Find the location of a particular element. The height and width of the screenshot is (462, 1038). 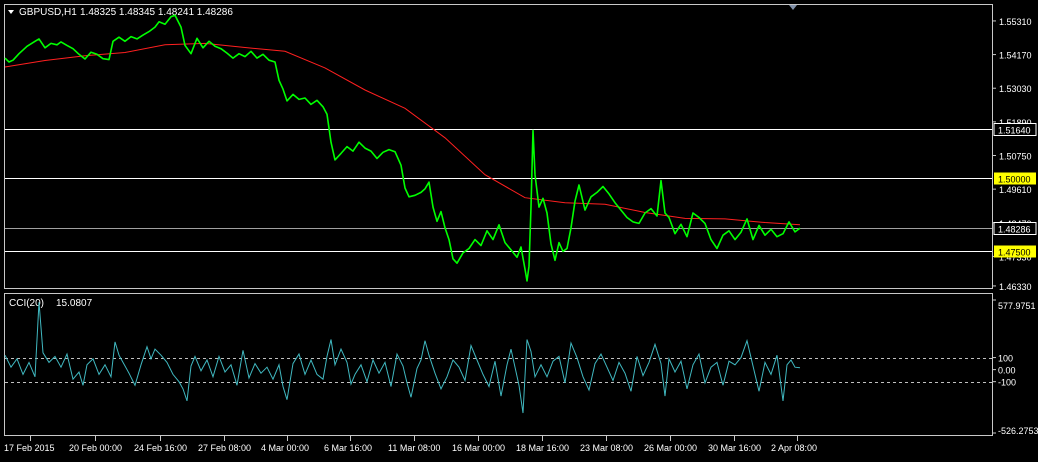

time-tick-label: 26 Mar 00:00 is located at coordinates (670, 448).